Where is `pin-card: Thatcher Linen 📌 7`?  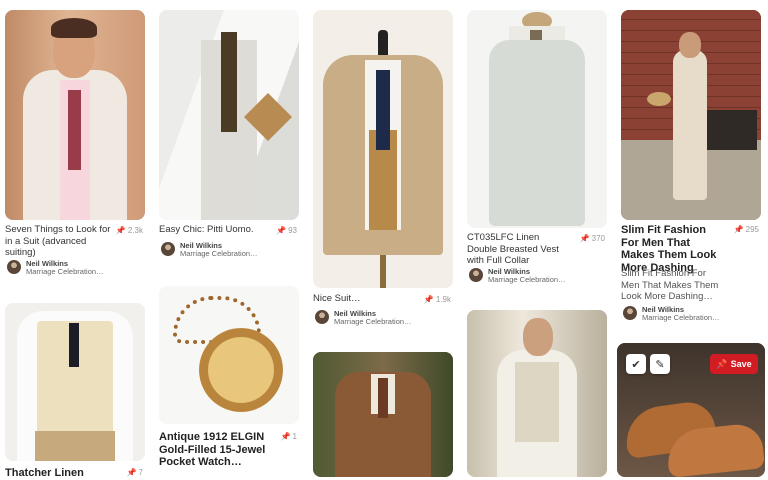
pin-card: Thatcher Linen 📌 7 is located at coordinates (75, 391).